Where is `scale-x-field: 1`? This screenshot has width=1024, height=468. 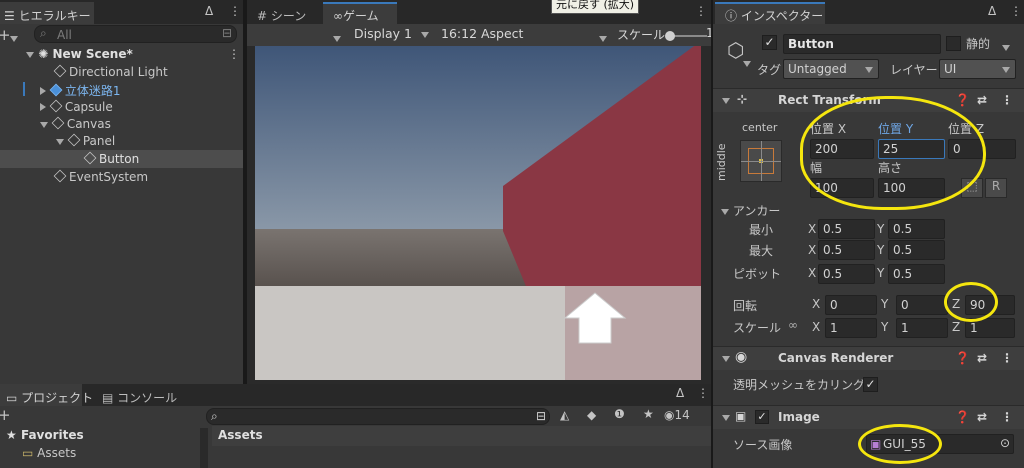
scale-x-field: 1 is located at coordinates (851, 328).